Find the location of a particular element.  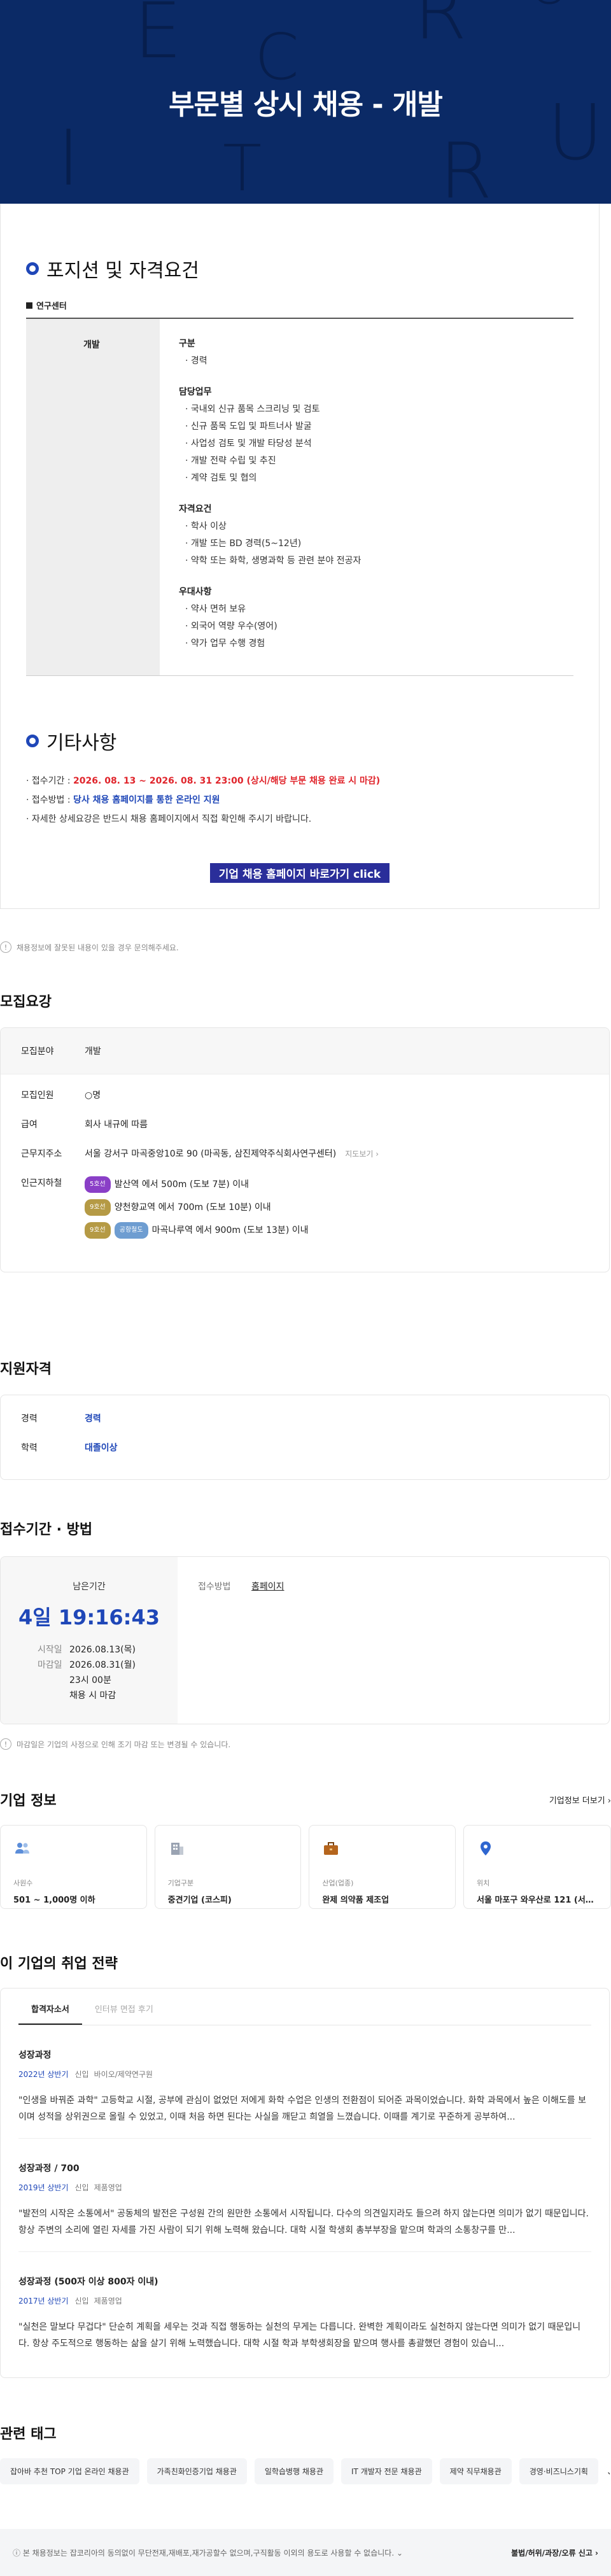

address-label: 근무지주소 is located at coordinates (41, 1154).